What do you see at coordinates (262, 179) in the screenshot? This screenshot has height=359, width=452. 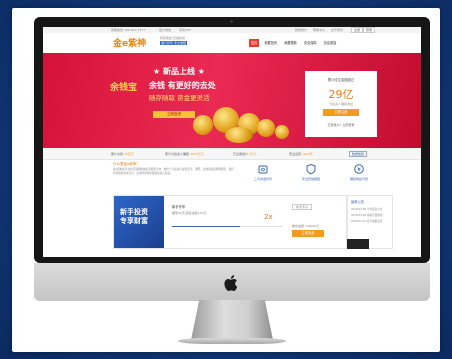 I see `feature-label: 三方资金托管` at bounding box center [262, 179].